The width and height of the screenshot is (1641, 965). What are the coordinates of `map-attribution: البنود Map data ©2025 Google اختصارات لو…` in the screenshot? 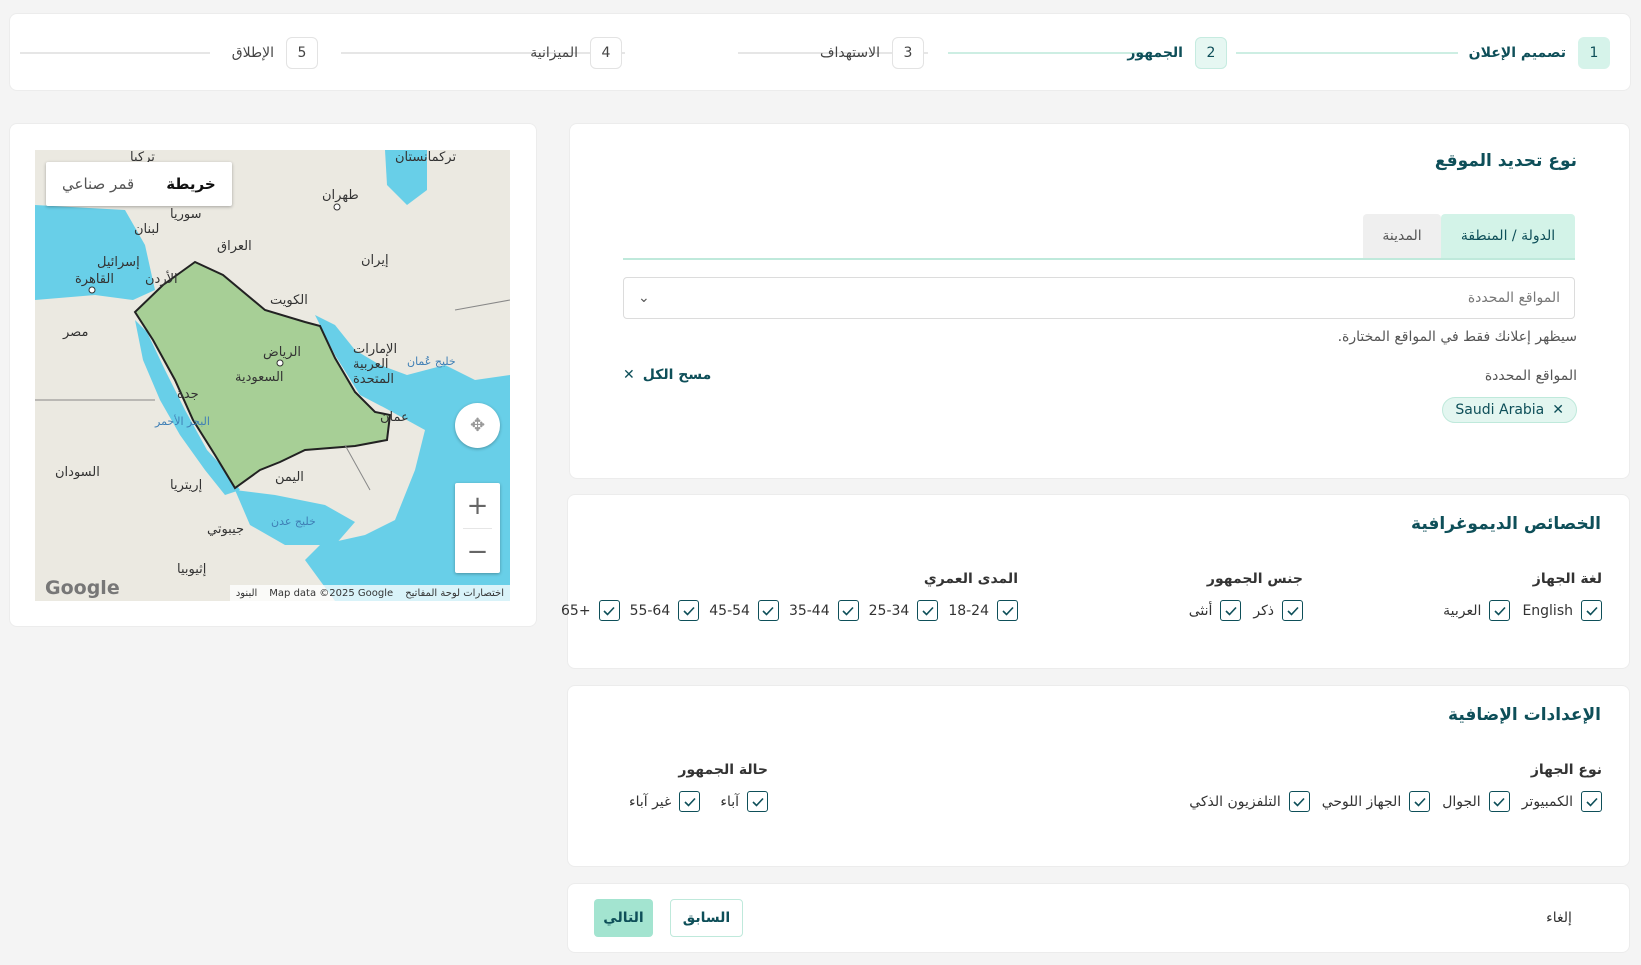 It's located at (369, 593).